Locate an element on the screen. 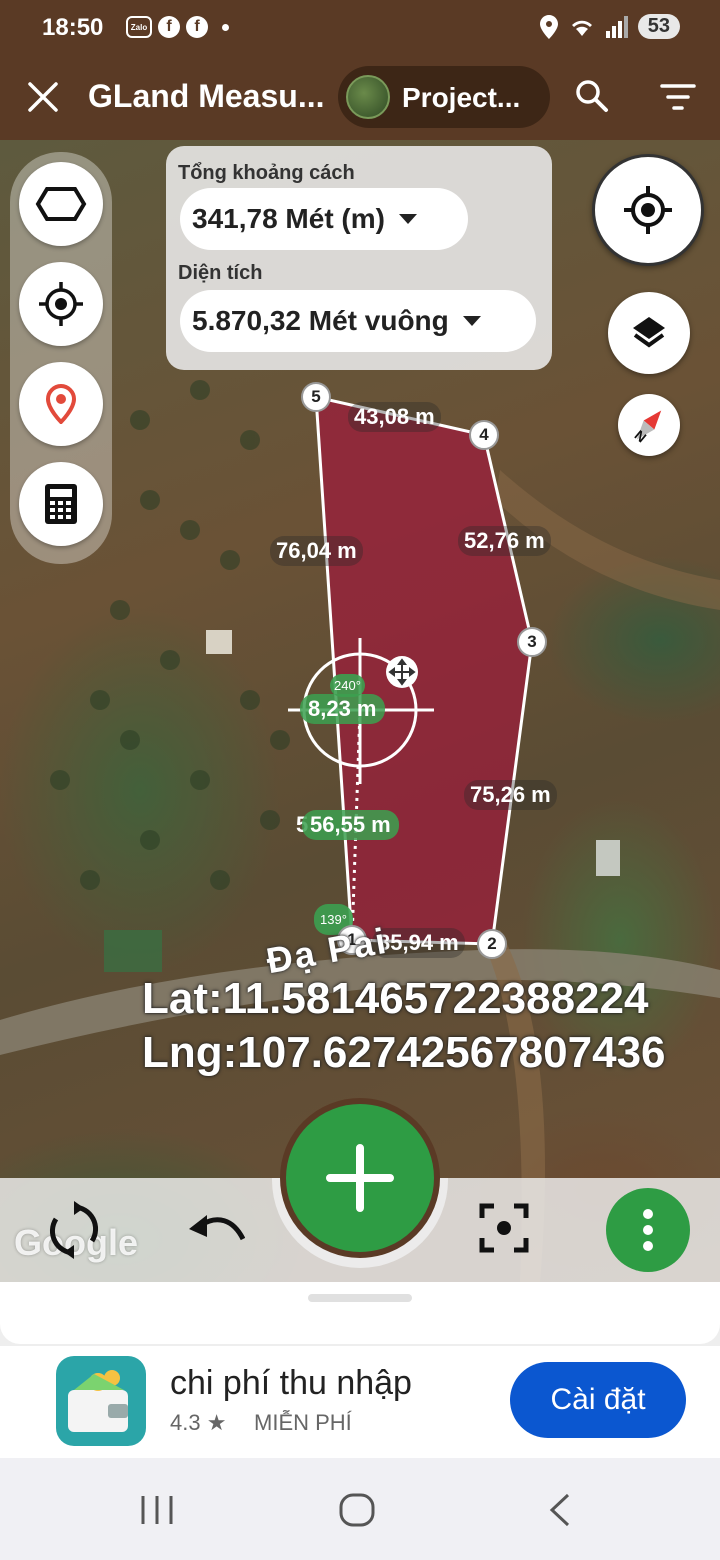 This screenshot has height=1560, width=720. layers-icon is located at coordinates (649, 332).